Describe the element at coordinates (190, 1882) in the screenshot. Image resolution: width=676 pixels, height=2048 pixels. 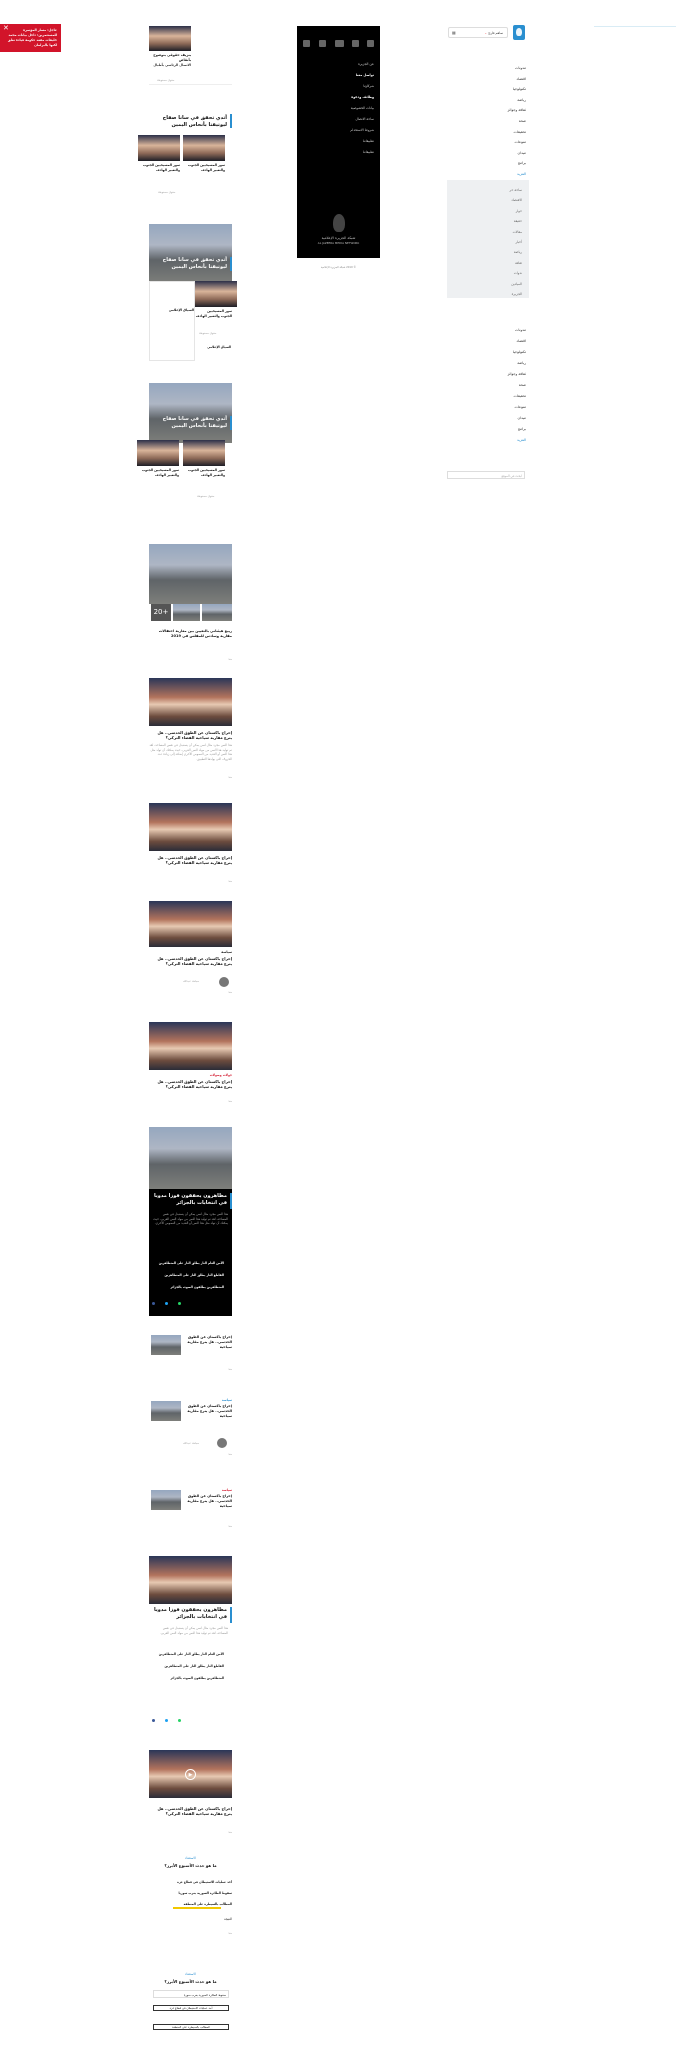
I see `poll-option: أحد عمليات الاستيطان في قطاع غزة` at that location.